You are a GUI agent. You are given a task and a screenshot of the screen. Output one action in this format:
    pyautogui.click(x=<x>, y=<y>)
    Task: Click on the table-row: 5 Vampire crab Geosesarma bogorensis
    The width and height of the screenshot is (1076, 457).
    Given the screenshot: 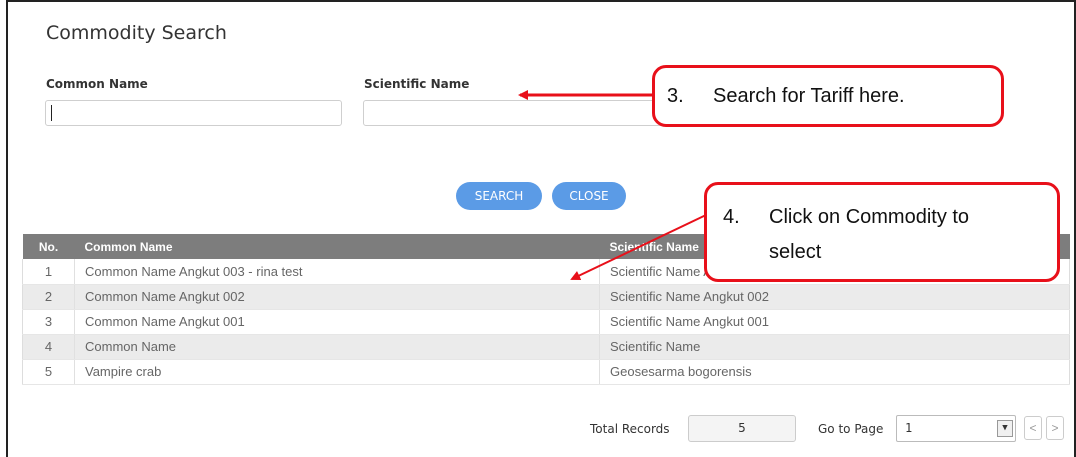 What is the action you would take?
    pyautogui.click(x=546, y=372)
    